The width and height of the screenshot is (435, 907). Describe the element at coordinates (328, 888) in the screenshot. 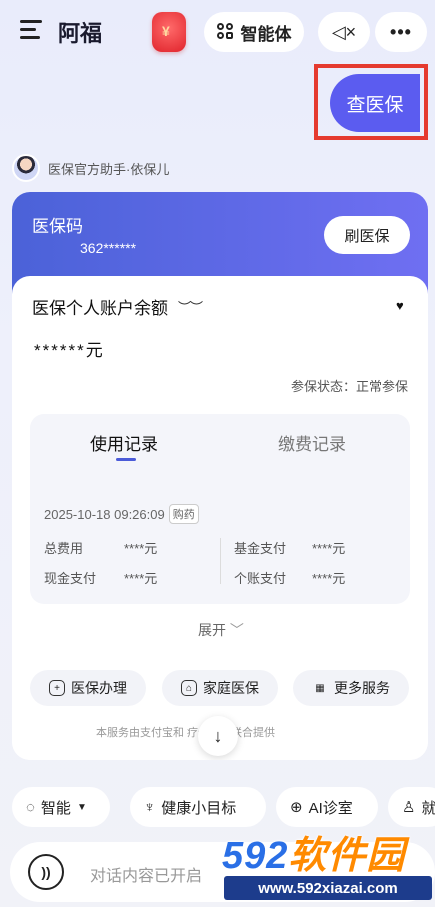

I see `watermark-url: www.592xiazai.com` at that location.